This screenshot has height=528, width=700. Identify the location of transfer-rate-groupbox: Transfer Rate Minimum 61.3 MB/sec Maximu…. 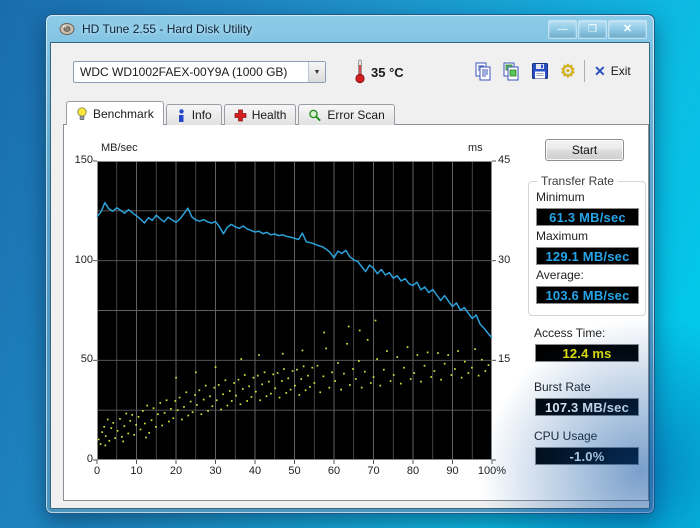
(587, 245).